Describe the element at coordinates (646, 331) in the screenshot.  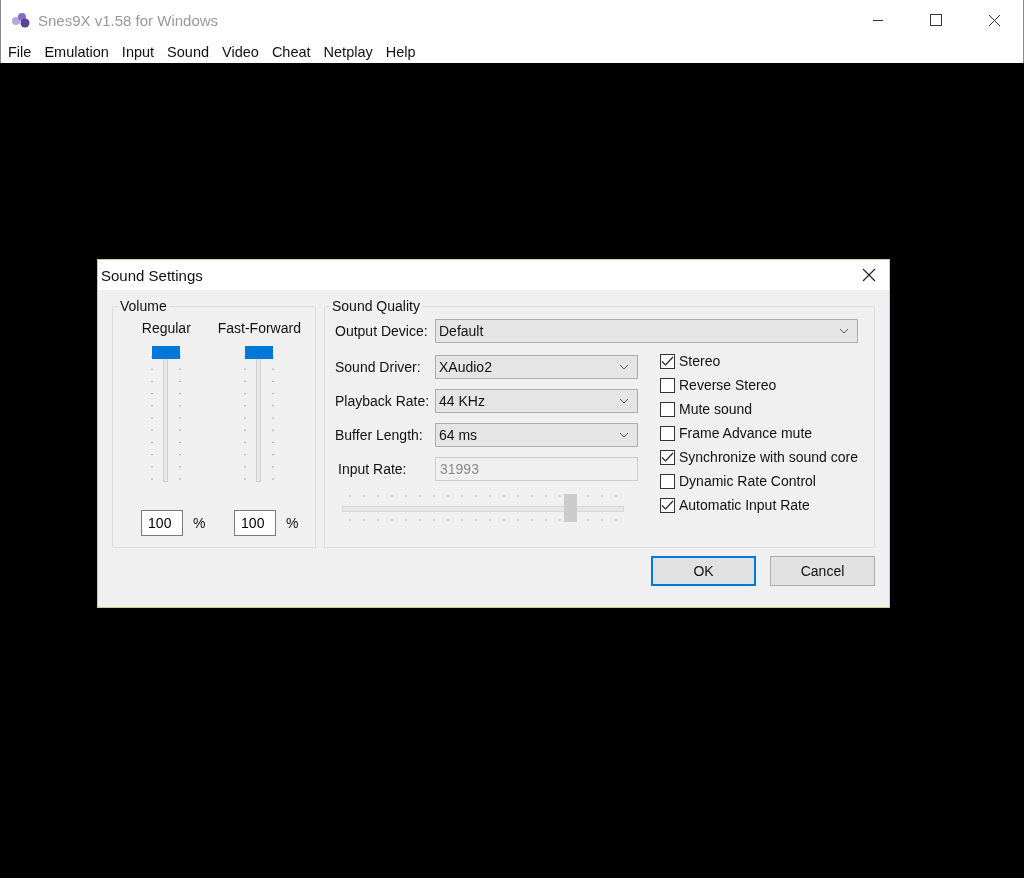
I see `output-device-dropdown: Default` at that location.